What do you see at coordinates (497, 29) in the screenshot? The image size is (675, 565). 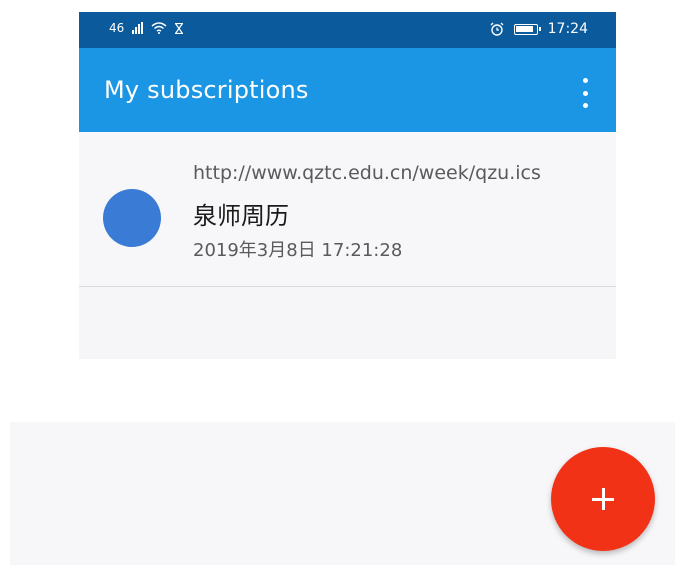 I see `alarm-icon` at bounding box center [497, 29].